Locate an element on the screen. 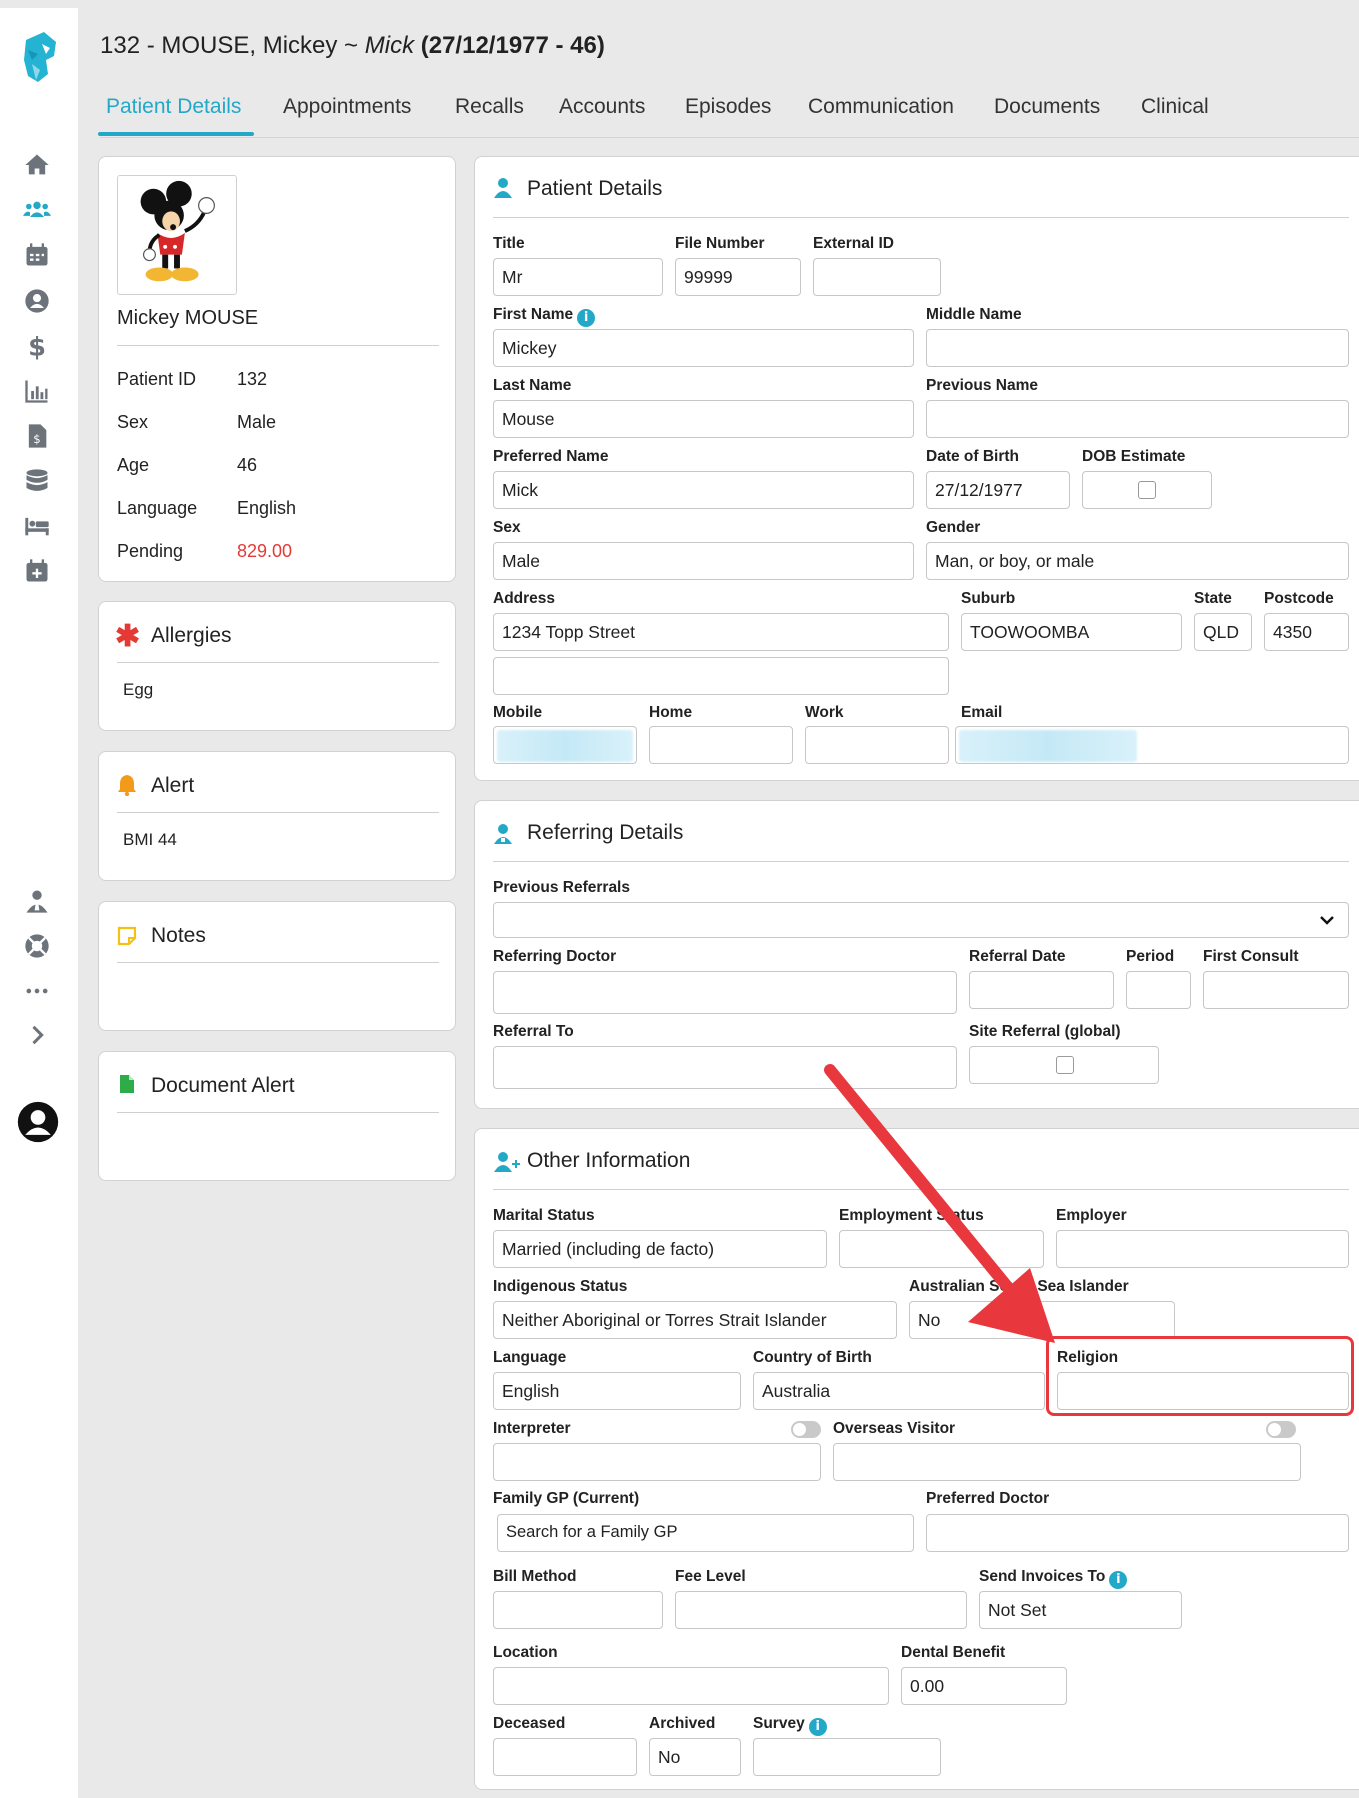 The height and width of the screenshot is (1798, 1359). marital-status-field: Married (including de facto) is located at coordinates (660, 1249).